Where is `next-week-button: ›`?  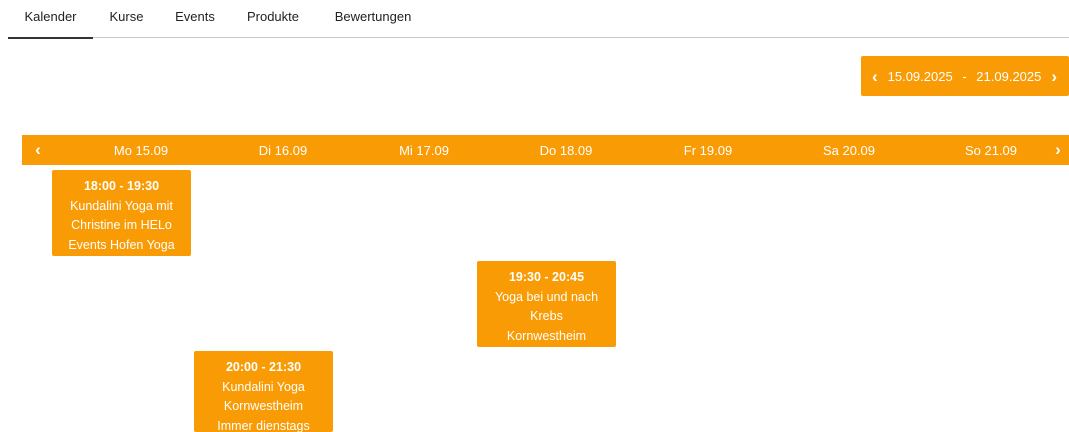
next-week-button: › is located at coordinates (1056, 150).